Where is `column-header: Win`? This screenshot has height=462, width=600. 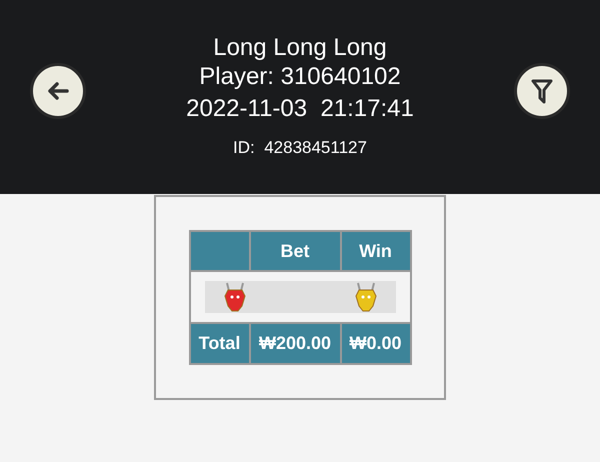
column-header: Win is located at coordinates (375, 251).